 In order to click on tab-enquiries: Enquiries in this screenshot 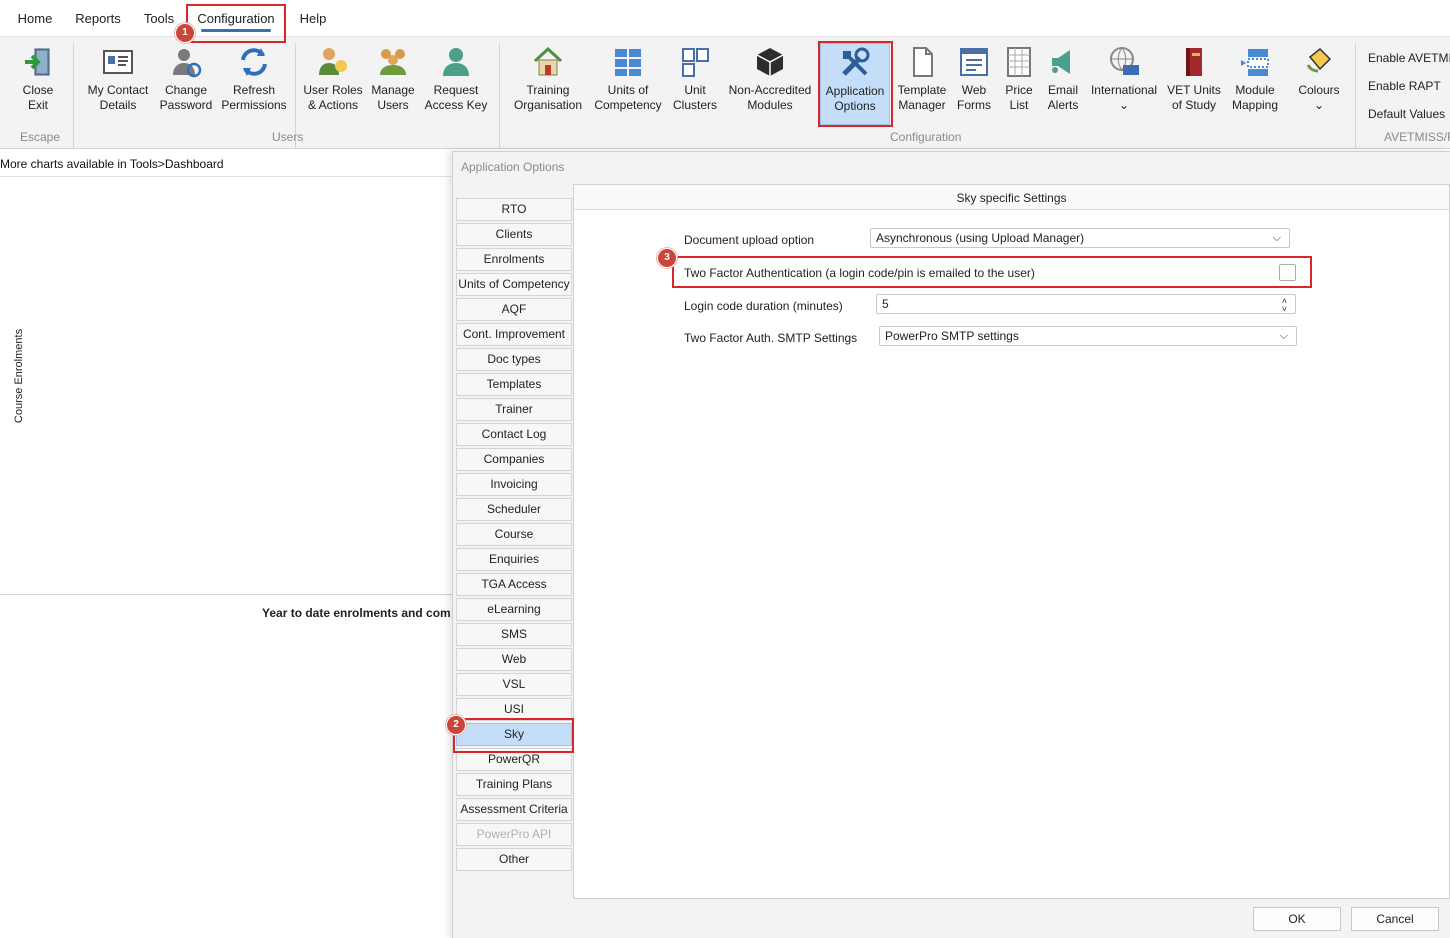, I will do `click(514, 559)`.